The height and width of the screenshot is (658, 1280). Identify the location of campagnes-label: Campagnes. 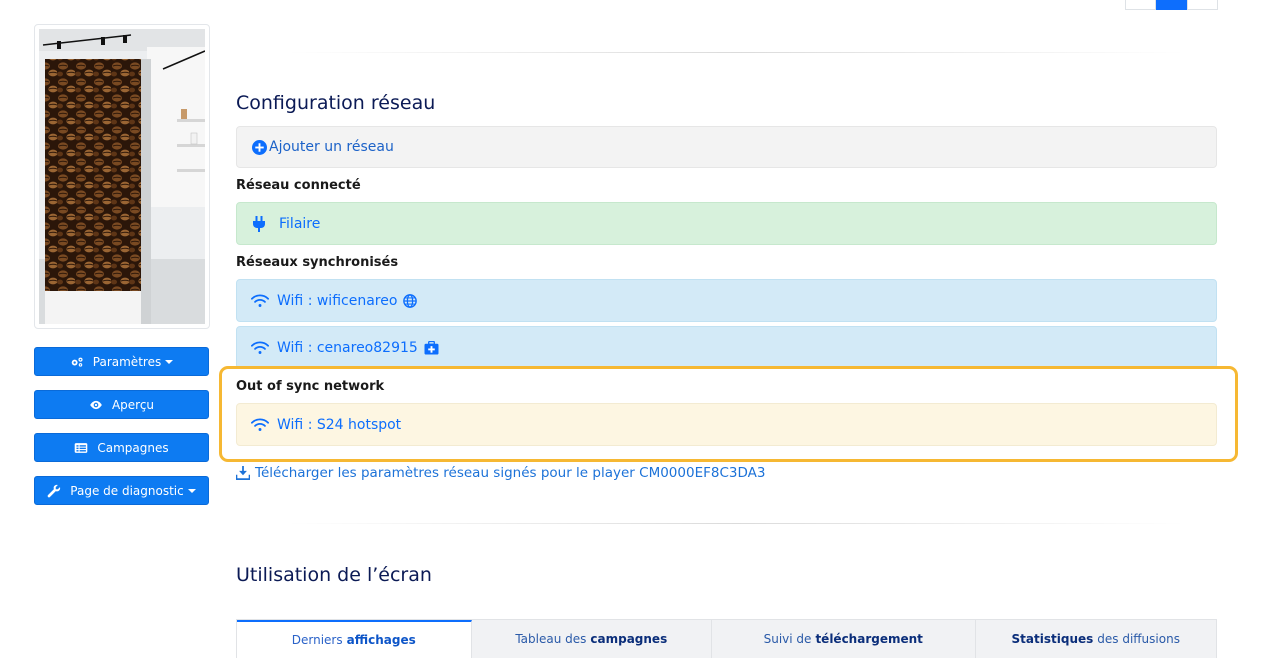
(133, 447).